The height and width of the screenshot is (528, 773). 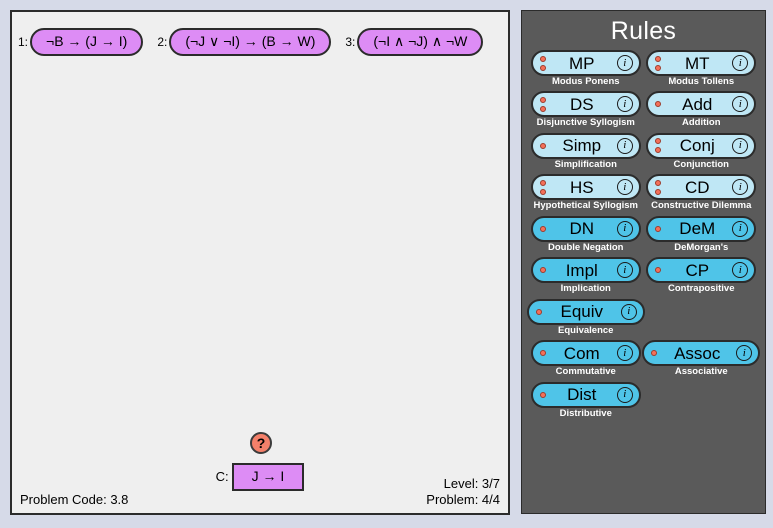 I want to click on premise-formula: ¬B → (J → I), so click(x=87, y=42).